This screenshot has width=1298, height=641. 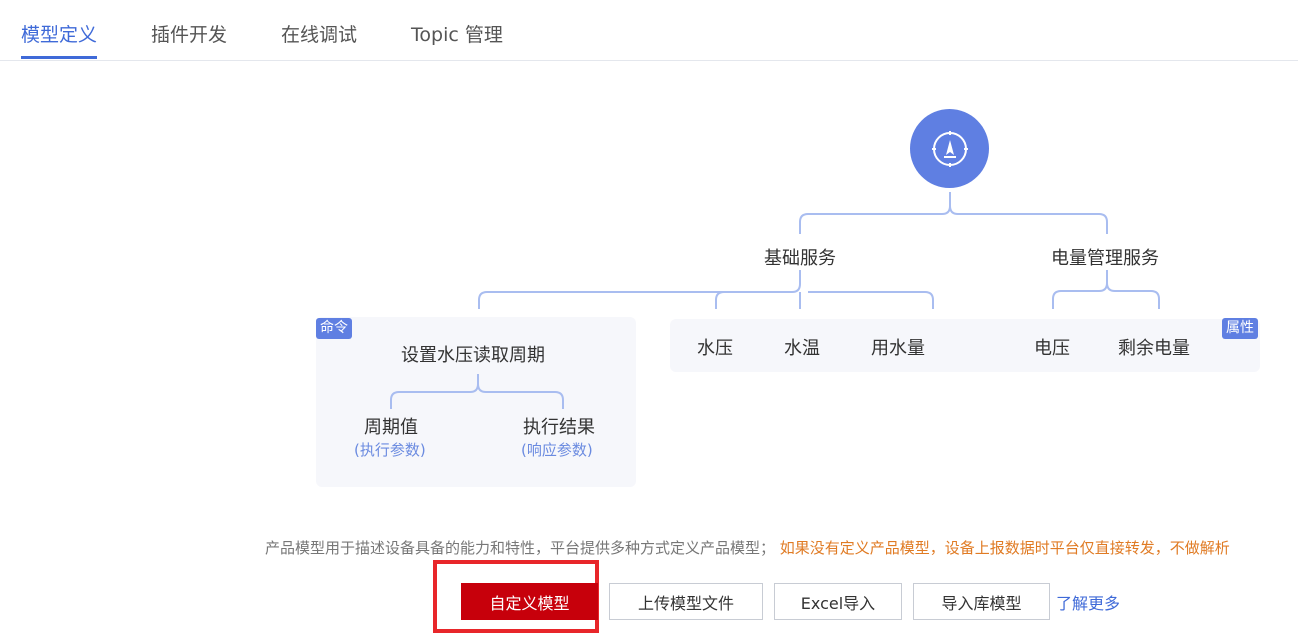 What do you see at coordinates (473, 355) in the screenshot?
I see `command-name: 设置水压读取周期` at bounding box center [473, 355].